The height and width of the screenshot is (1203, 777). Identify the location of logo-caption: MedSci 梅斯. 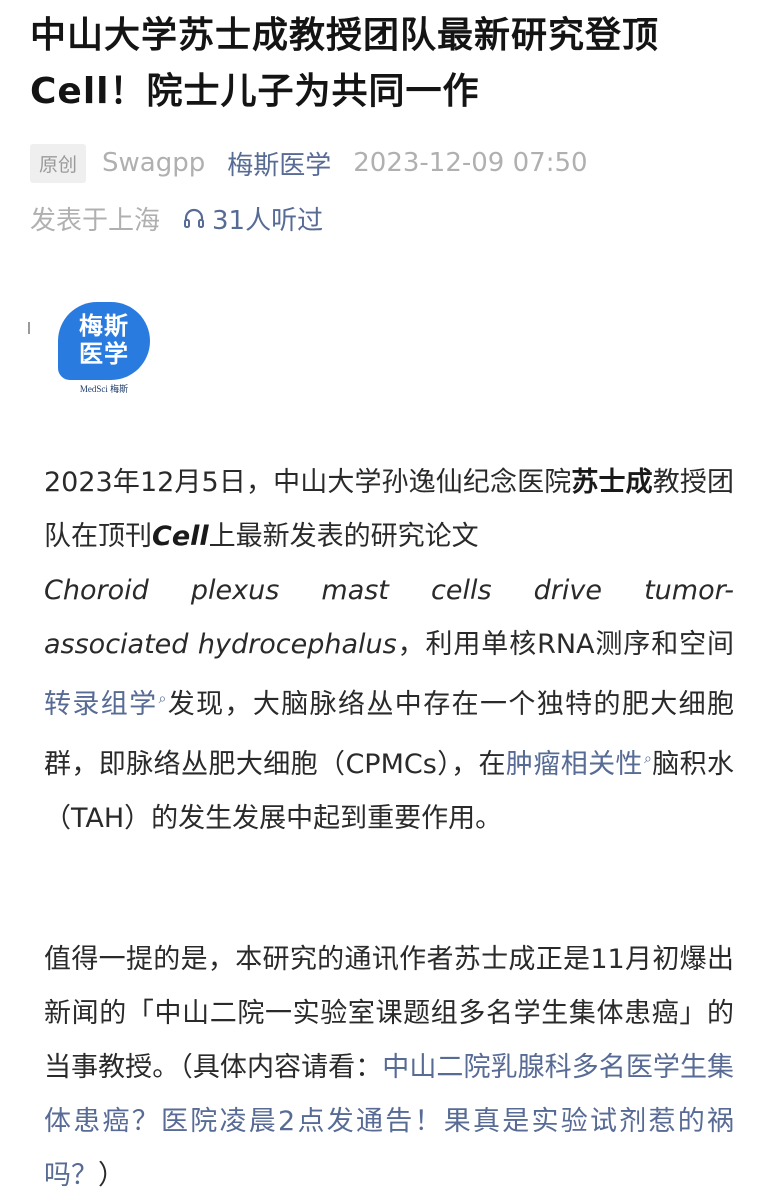
(104, 389).